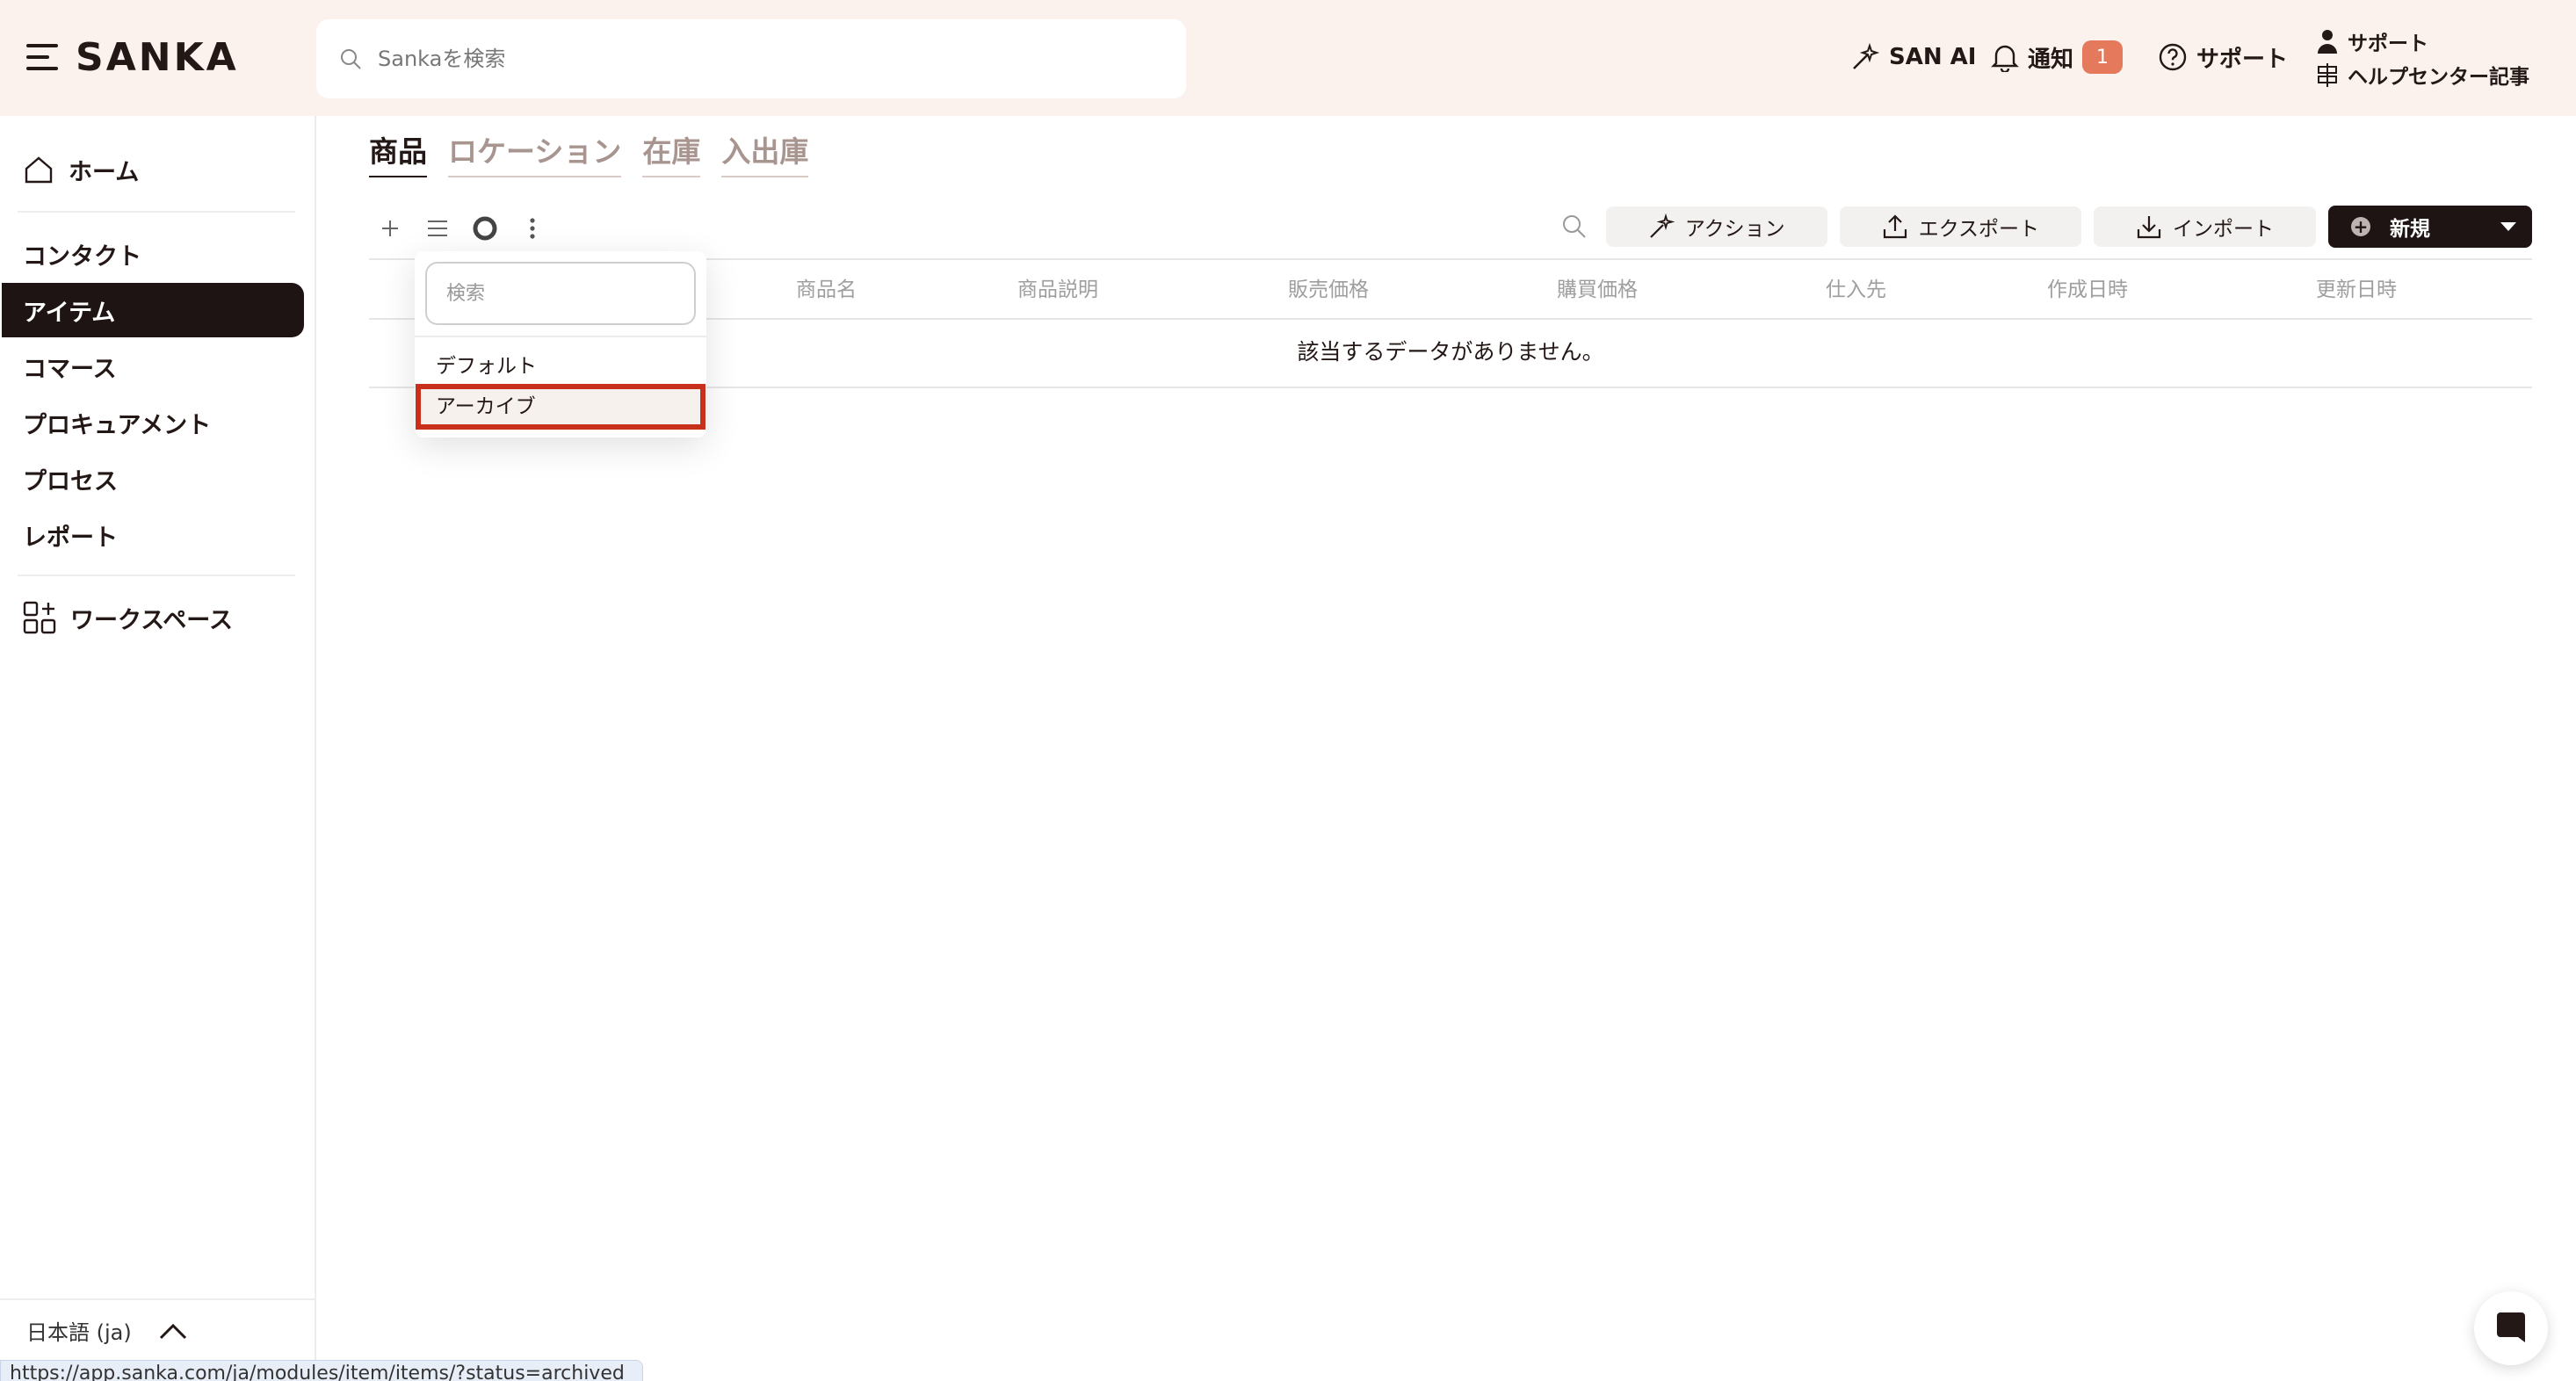  I want to click on caret-down-icon, so click(2508, 226).